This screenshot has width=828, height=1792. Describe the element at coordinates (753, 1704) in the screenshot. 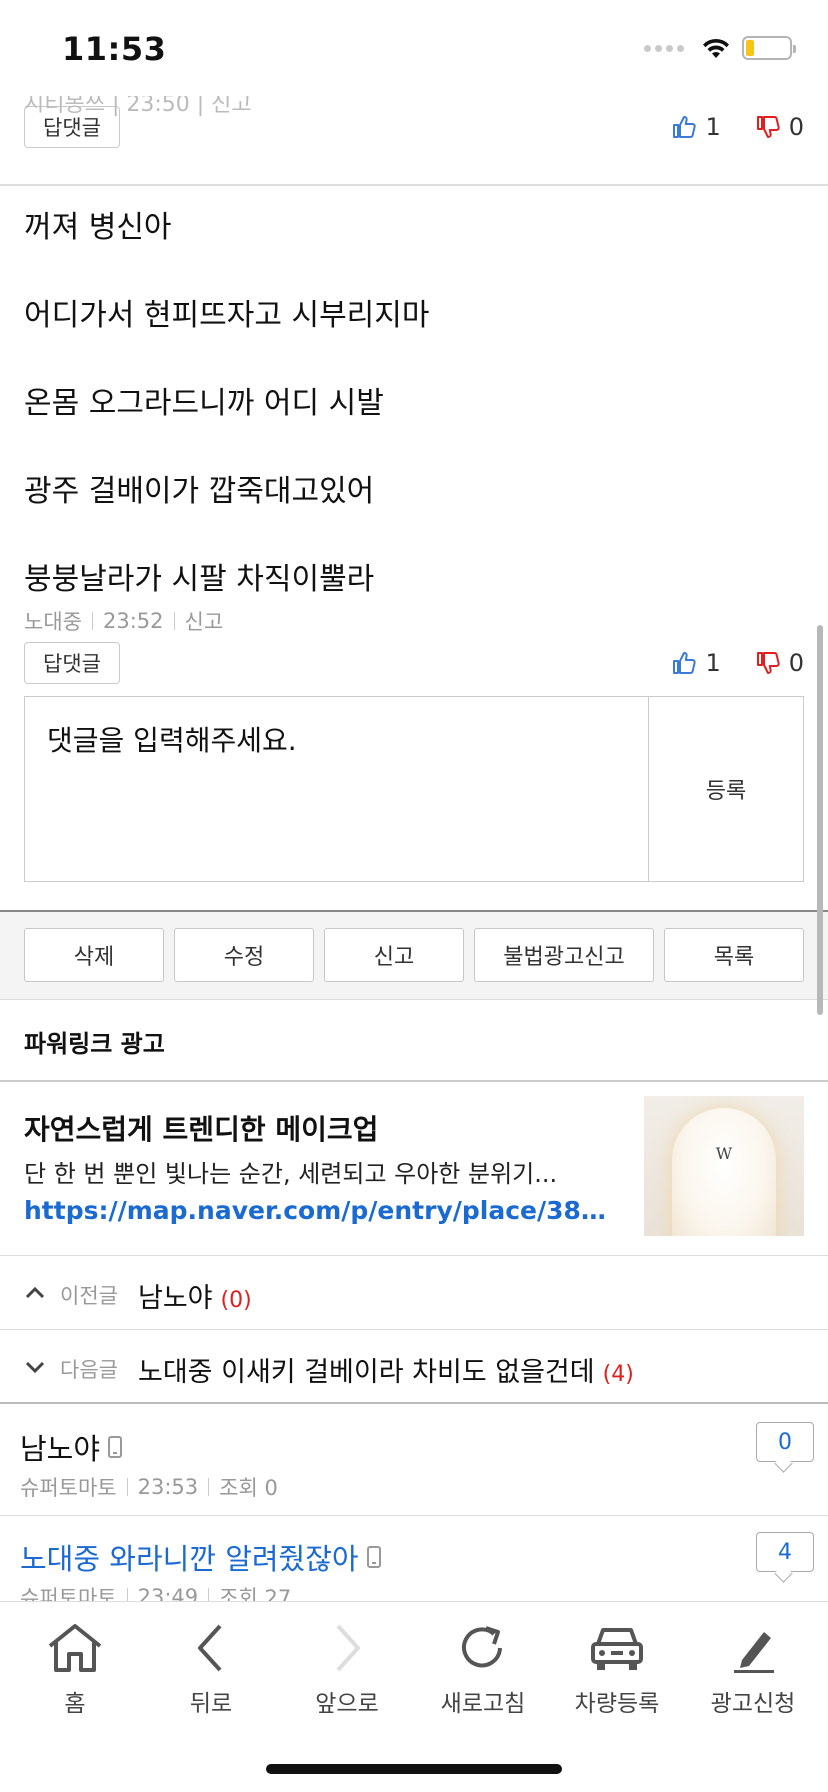

I see `tab-ad-apply-label: 광고신청` at that location.